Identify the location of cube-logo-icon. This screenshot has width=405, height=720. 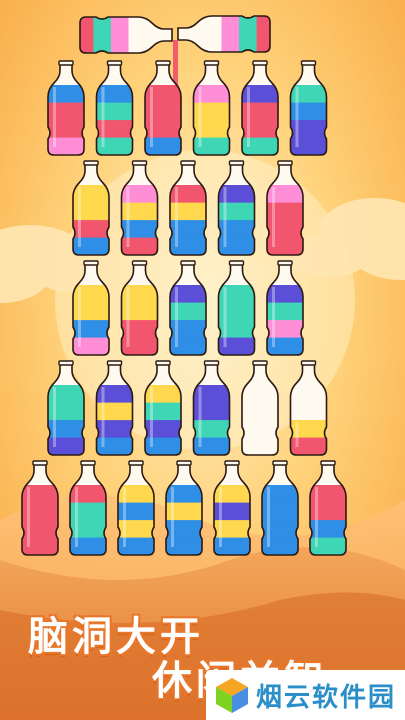
(232, 695).